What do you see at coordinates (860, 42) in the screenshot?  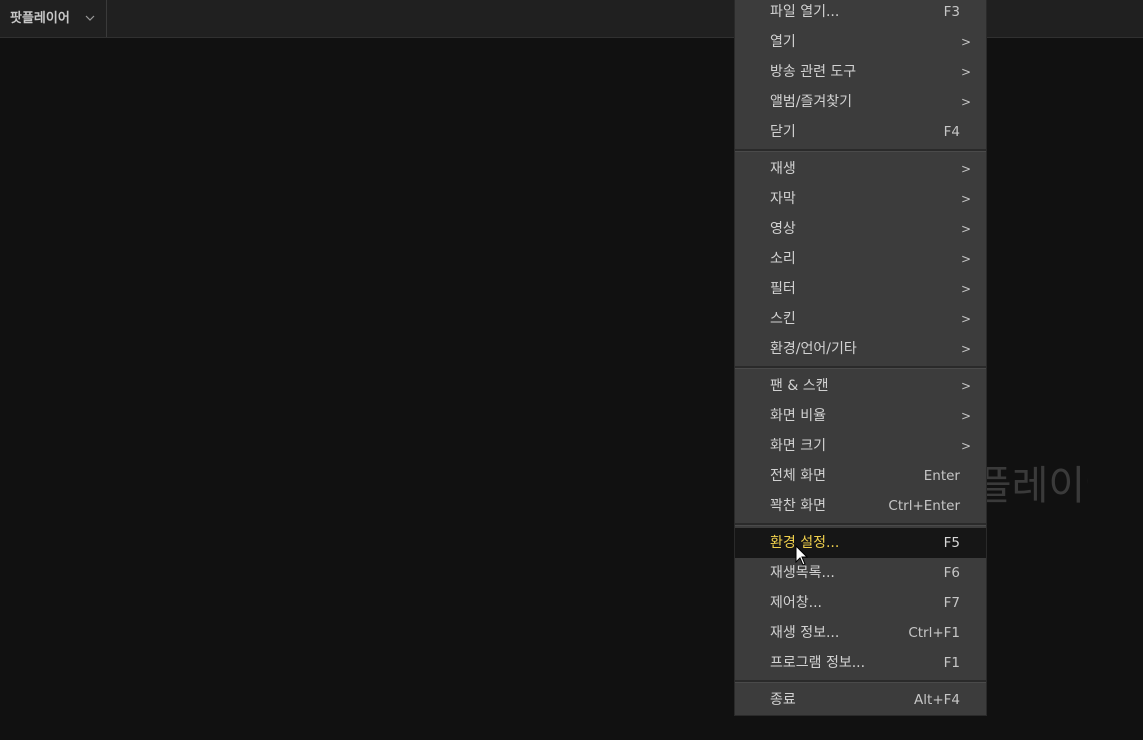 I see `menu-item: 열기 >` at bounding box center [860, 42].